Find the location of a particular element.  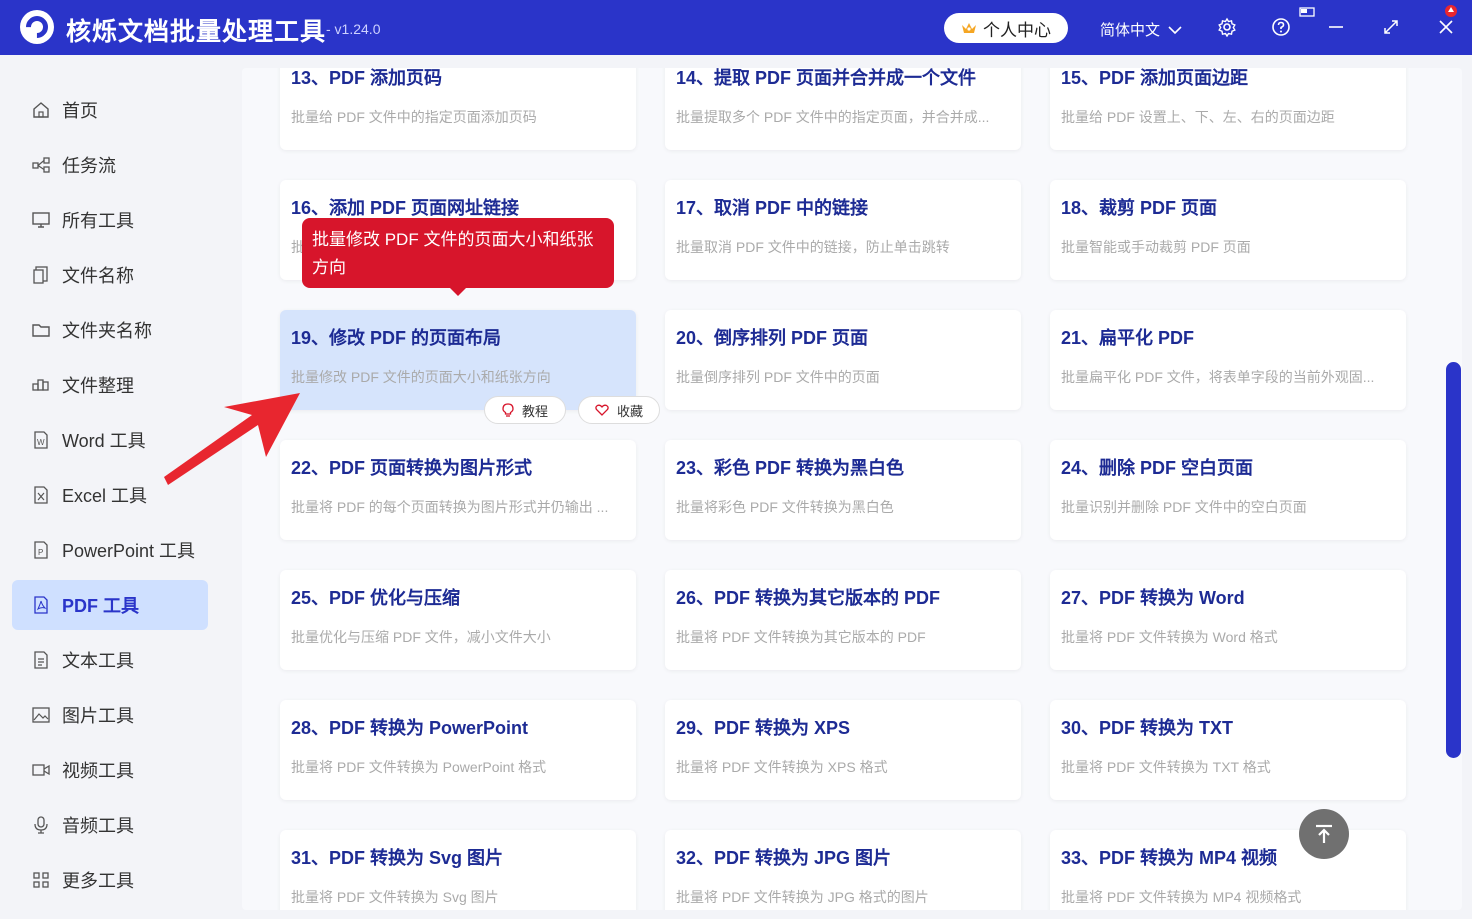

language-select: 简体中文 is located at coordinates (1141, 29).